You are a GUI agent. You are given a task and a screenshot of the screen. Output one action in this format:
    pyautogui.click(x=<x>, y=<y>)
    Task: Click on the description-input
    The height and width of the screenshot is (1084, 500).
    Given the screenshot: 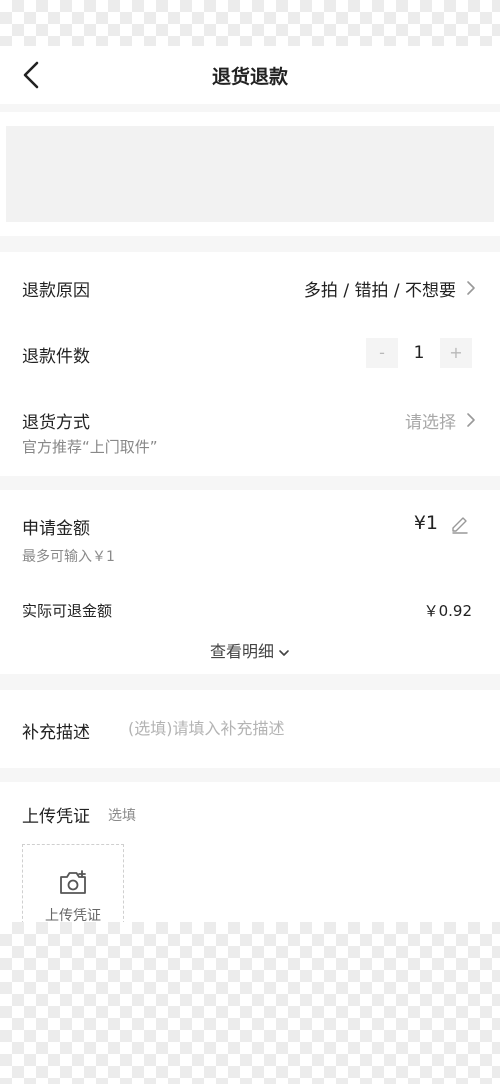 What is the action you would take?
    pyautogui.click(x=298, y=728)
    